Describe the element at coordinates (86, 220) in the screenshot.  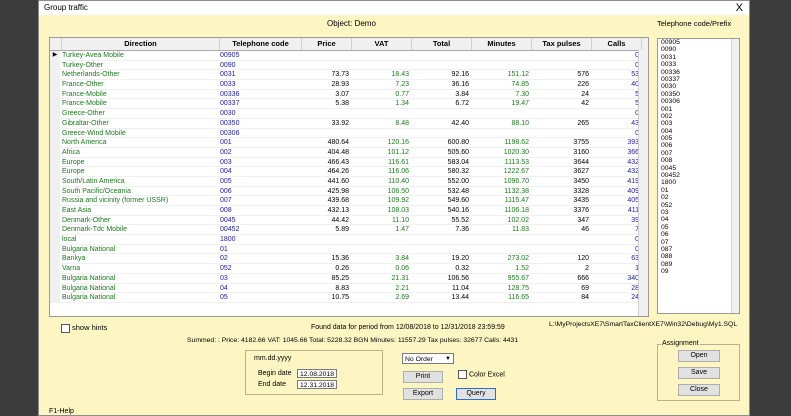
I see `cell-direction: Denmark-Other` at that location.